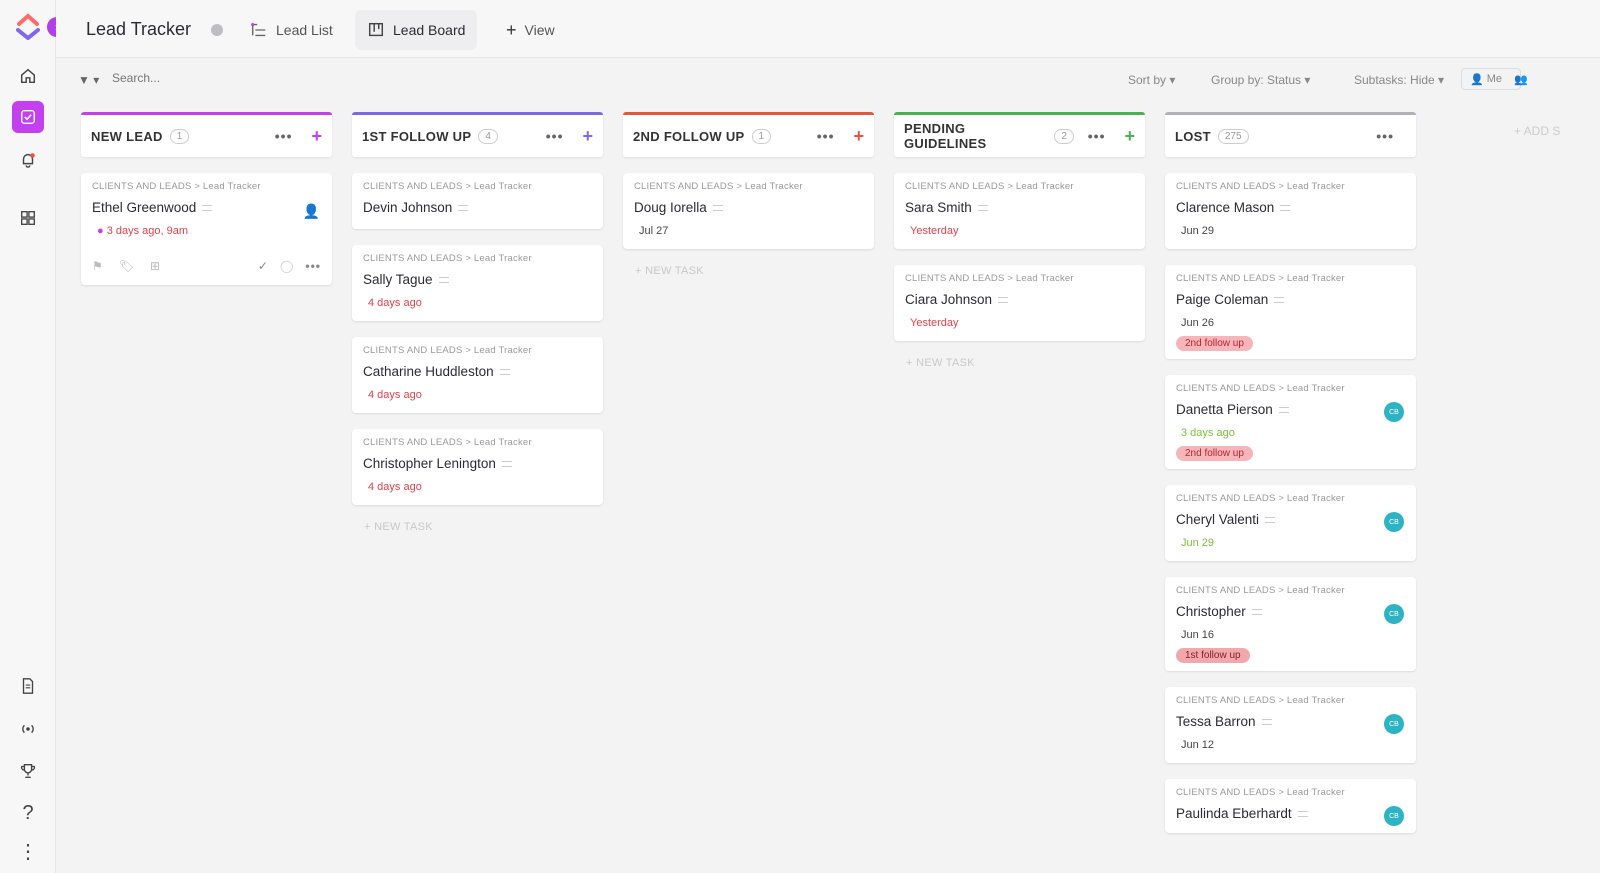  What do you see at coordinates (689, 136) in the screenshot?
I see `column-title: 2ND FOLLOW UP` at bounding box center [689, 136].